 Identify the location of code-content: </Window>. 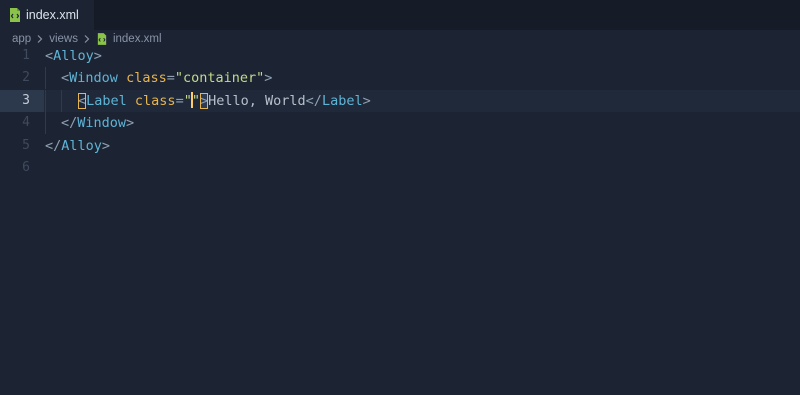
(98, 123).